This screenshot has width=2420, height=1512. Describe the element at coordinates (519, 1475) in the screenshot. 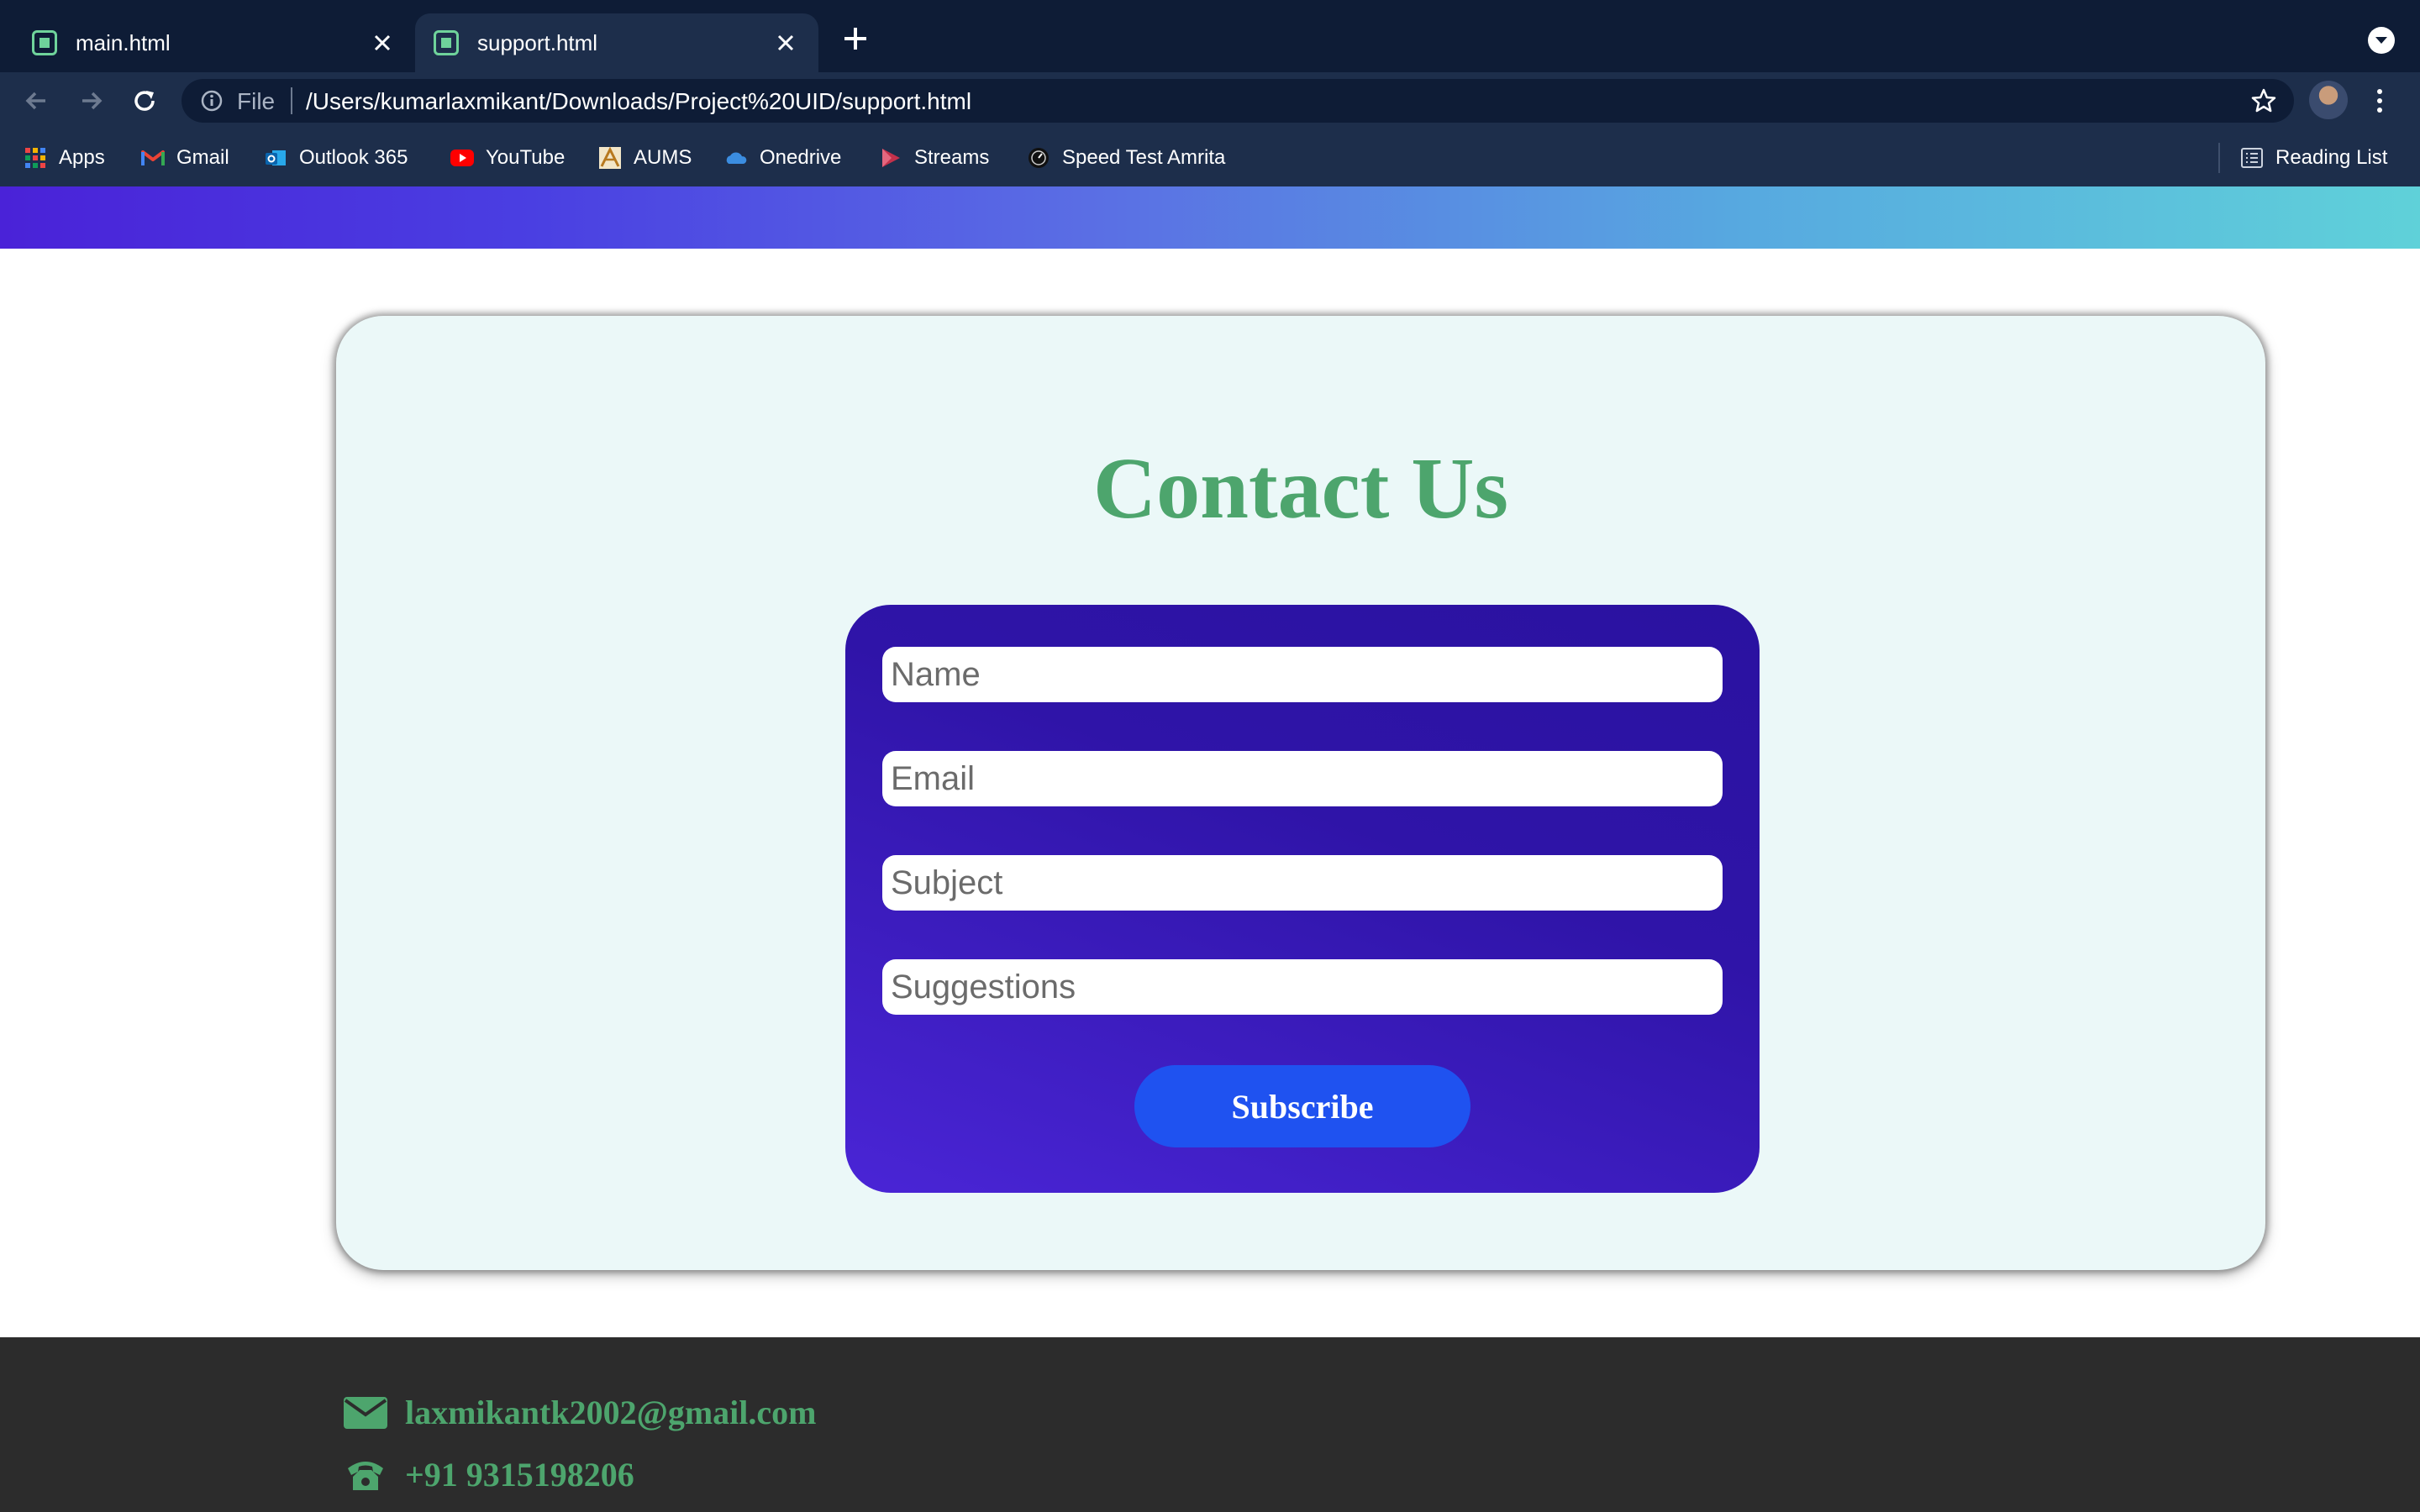

I see `footer-phone-text: +91 9315198206` at that location.